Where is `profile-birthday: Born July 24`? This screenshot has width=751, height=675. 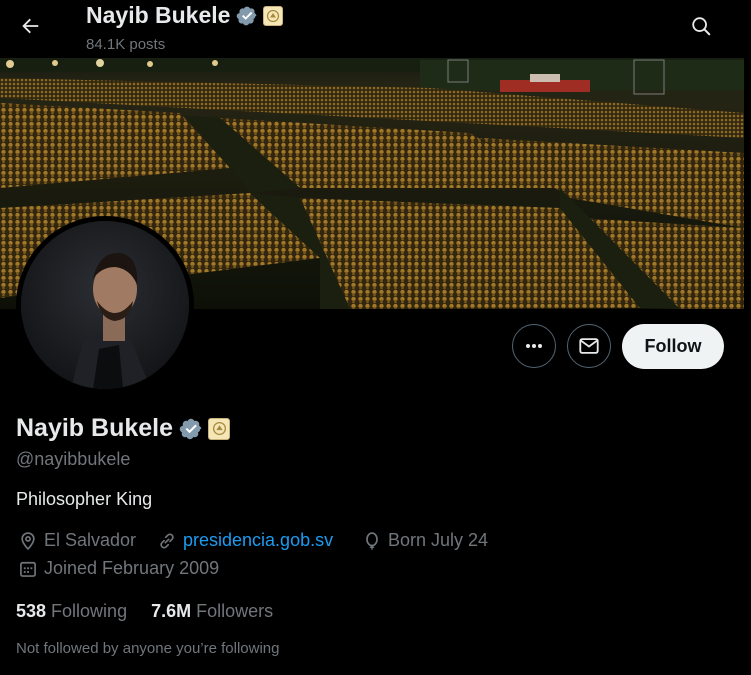
profile-birthday: Born July 24 is located at coordinates (425, 540).